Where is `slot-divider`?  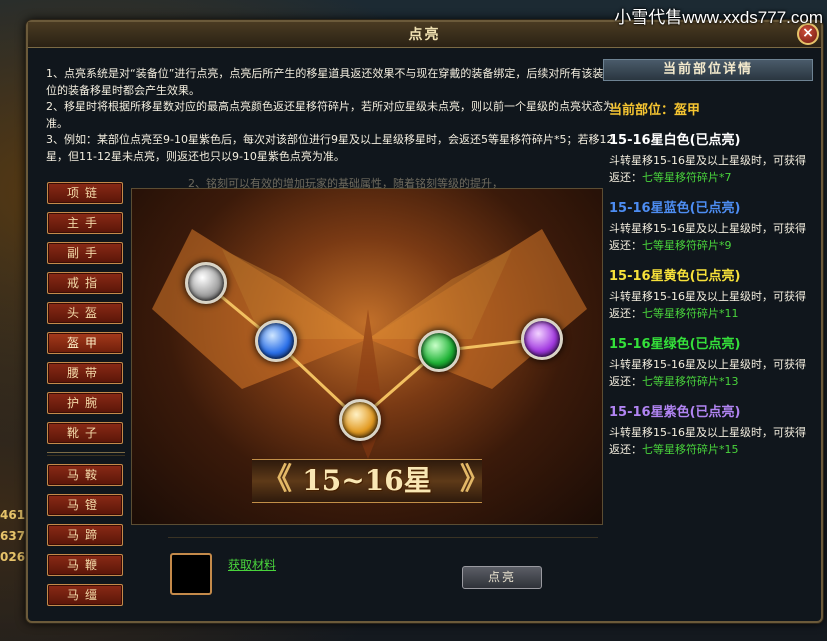
slot-divider is located at coordinates (86, 454).